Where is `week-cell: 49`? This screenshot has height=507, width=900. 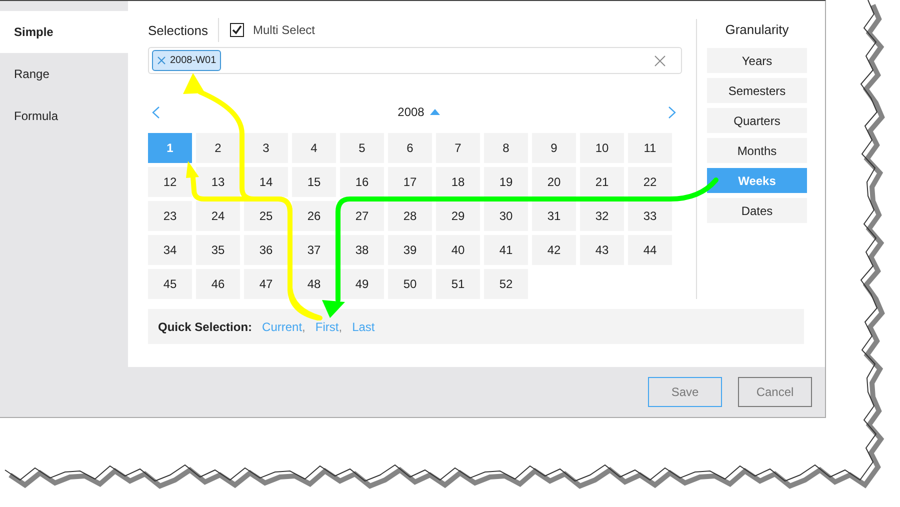
week-cell: 49 is located at coordinates (362, 284).